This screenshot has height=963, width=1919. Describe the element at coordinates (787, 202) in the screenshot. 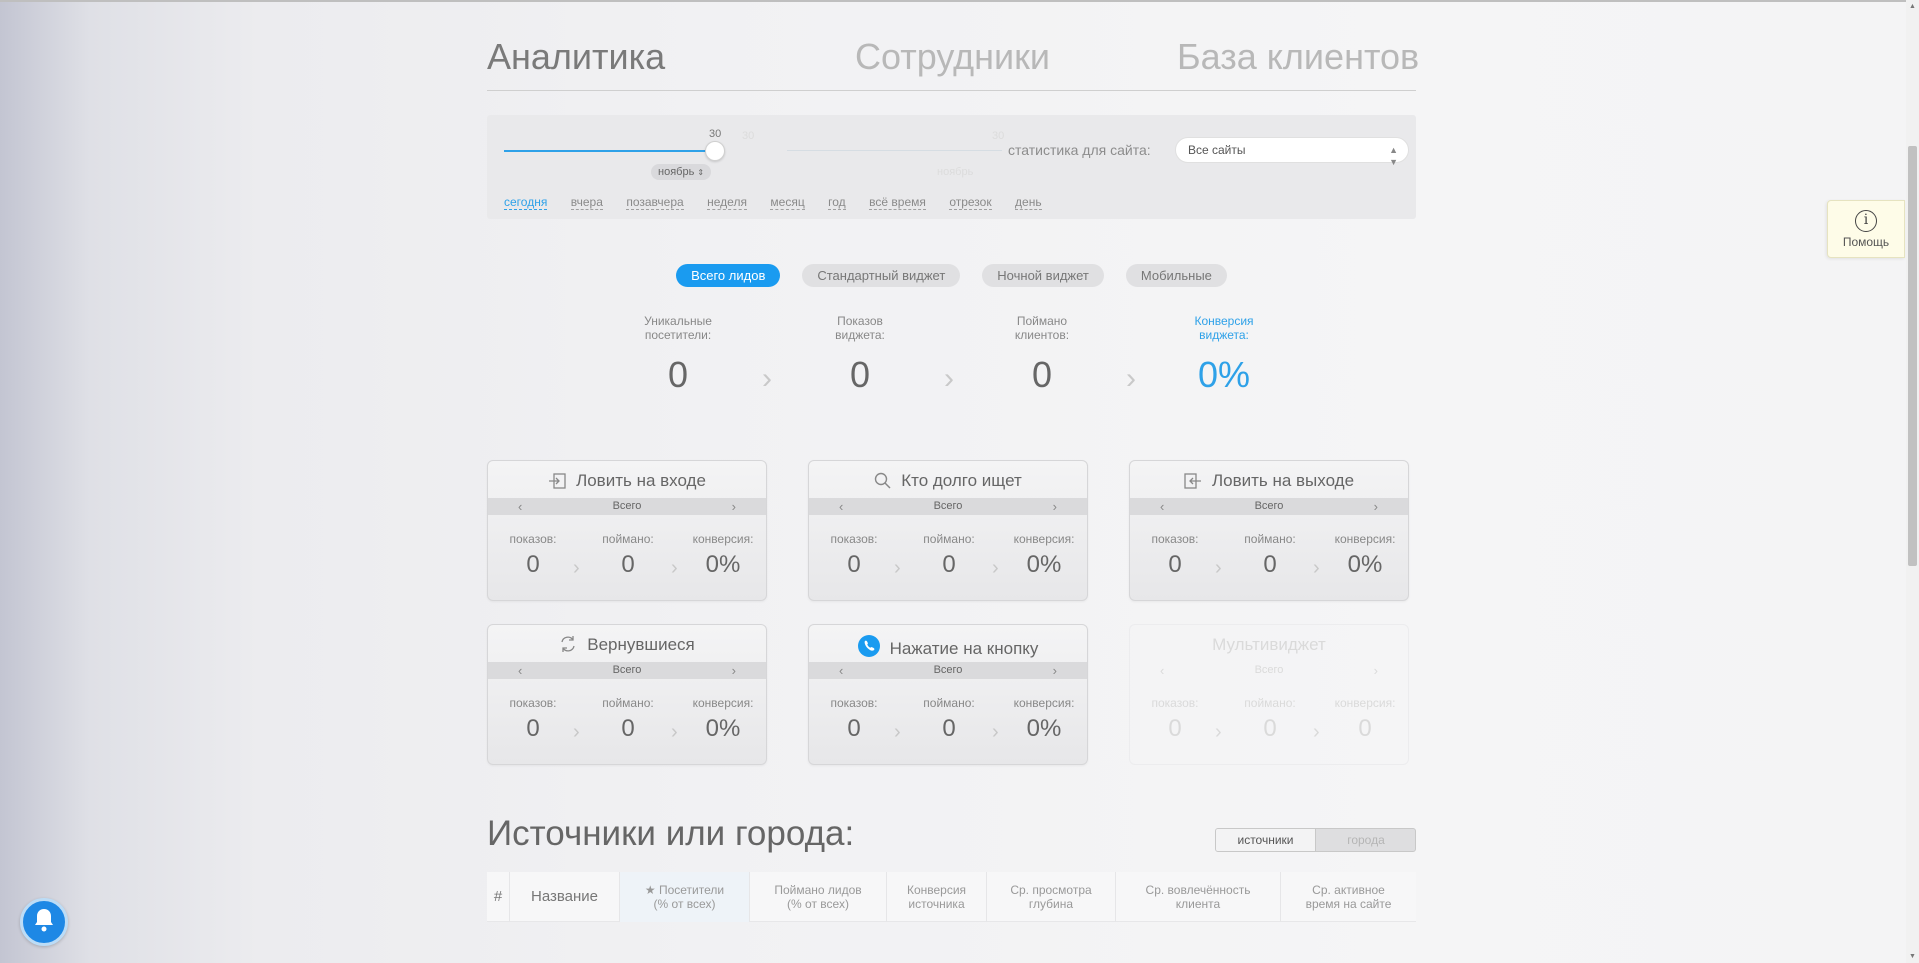

I see `period-month: месяц` at that location.